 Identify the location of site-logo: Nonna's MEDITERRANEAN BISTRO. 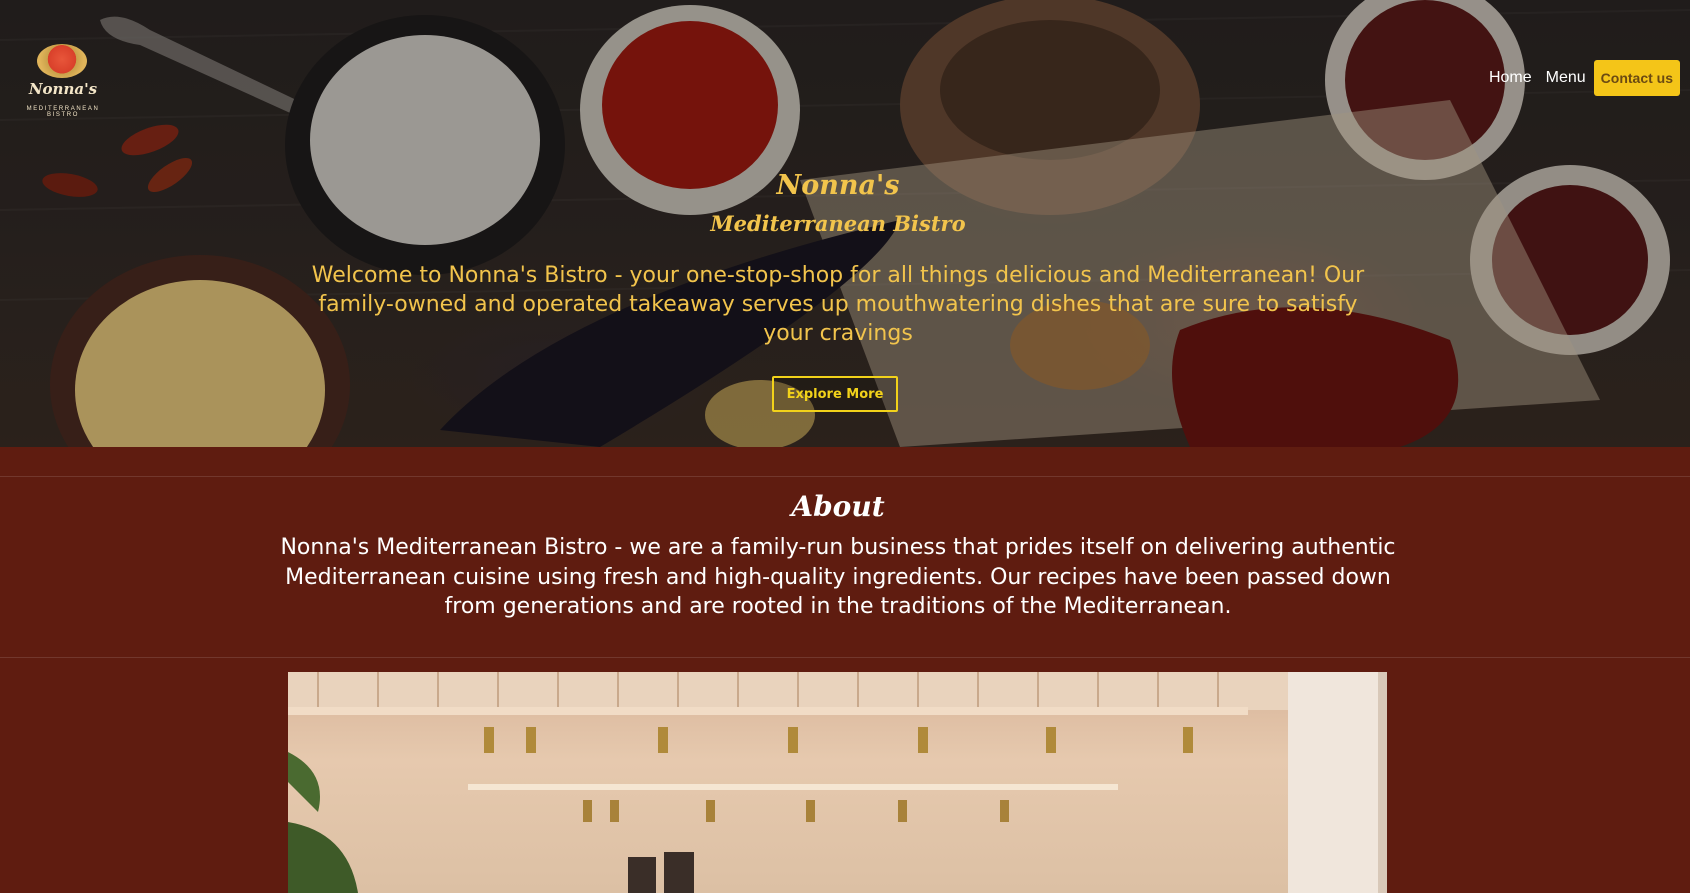
(63, 80).